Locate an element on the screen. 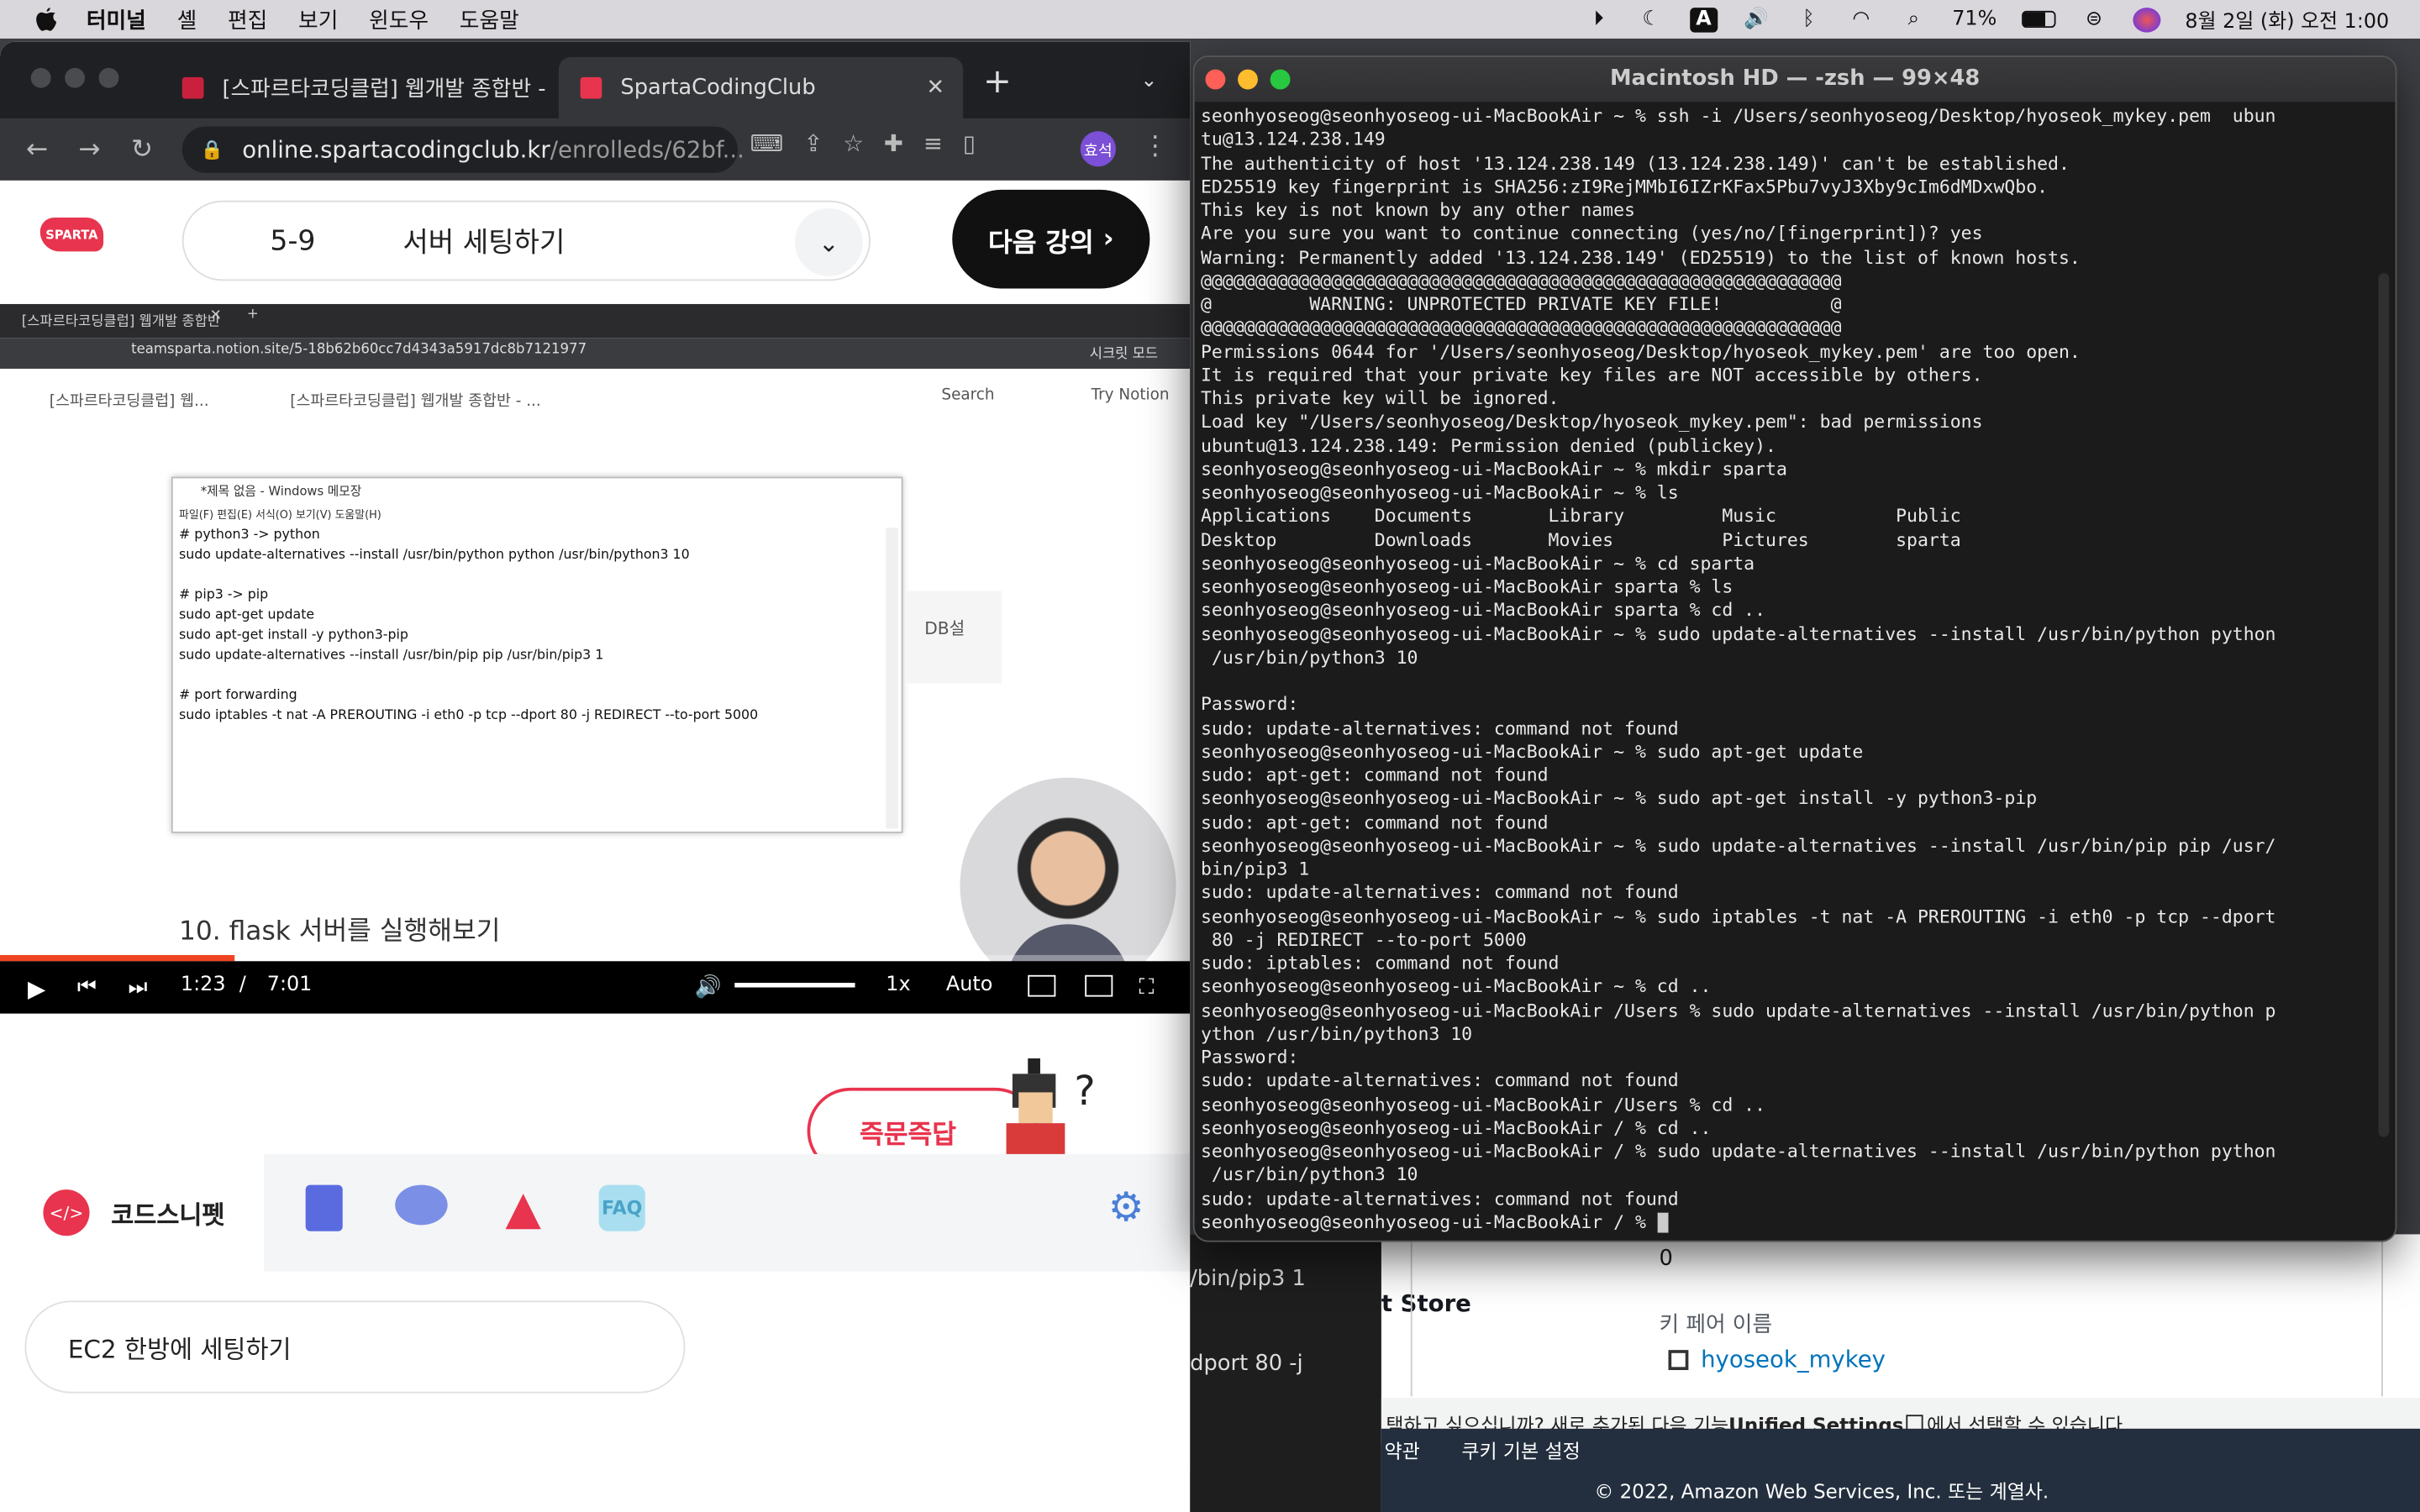 The width and height of the screenshot is (2420, 1512). reading-list-icon: ≡ is located at coordinates (933, 143).